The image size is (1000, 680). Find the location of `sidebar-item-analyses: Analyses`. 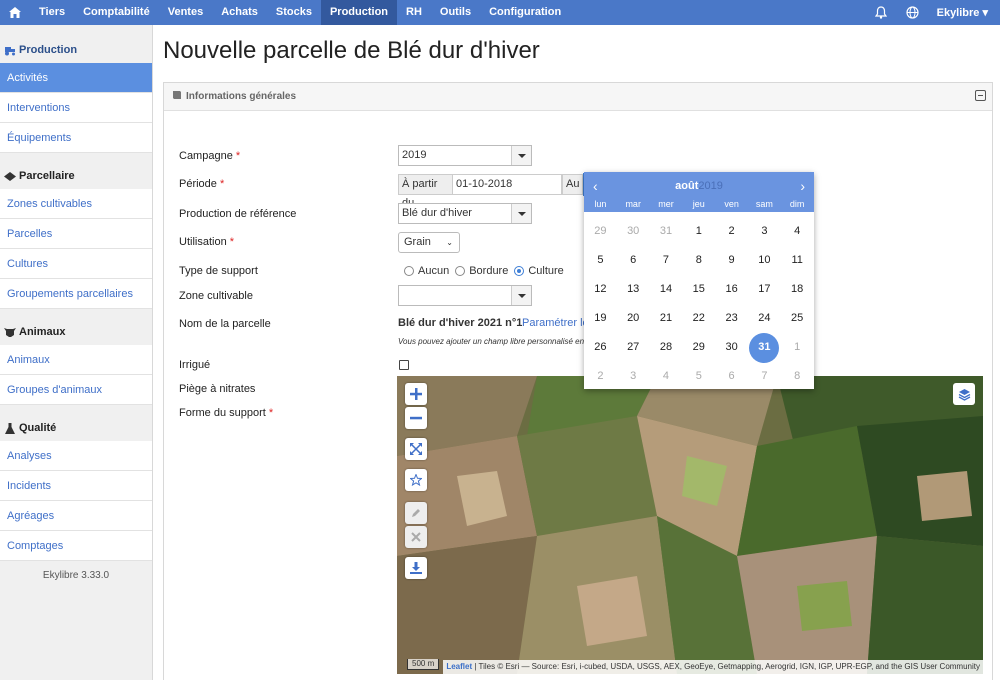

sidebar-item-analyses: Analyses is located at coordinates (76, 456).